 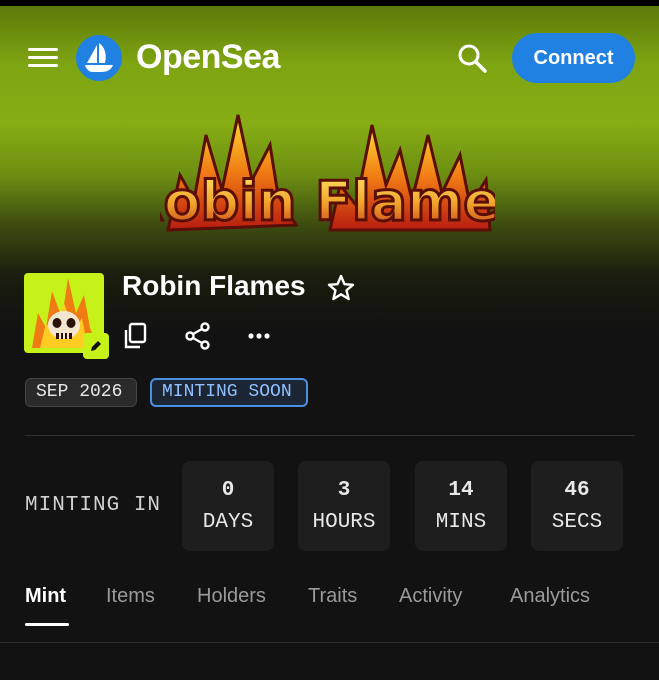 I want to click on more-icon, so click(x=260, y=336).